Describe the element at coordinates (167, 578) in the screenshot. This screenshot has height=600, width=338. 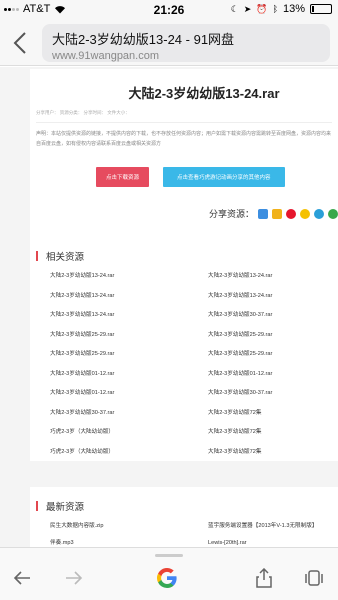
I see `google-logo-icon` at that location.